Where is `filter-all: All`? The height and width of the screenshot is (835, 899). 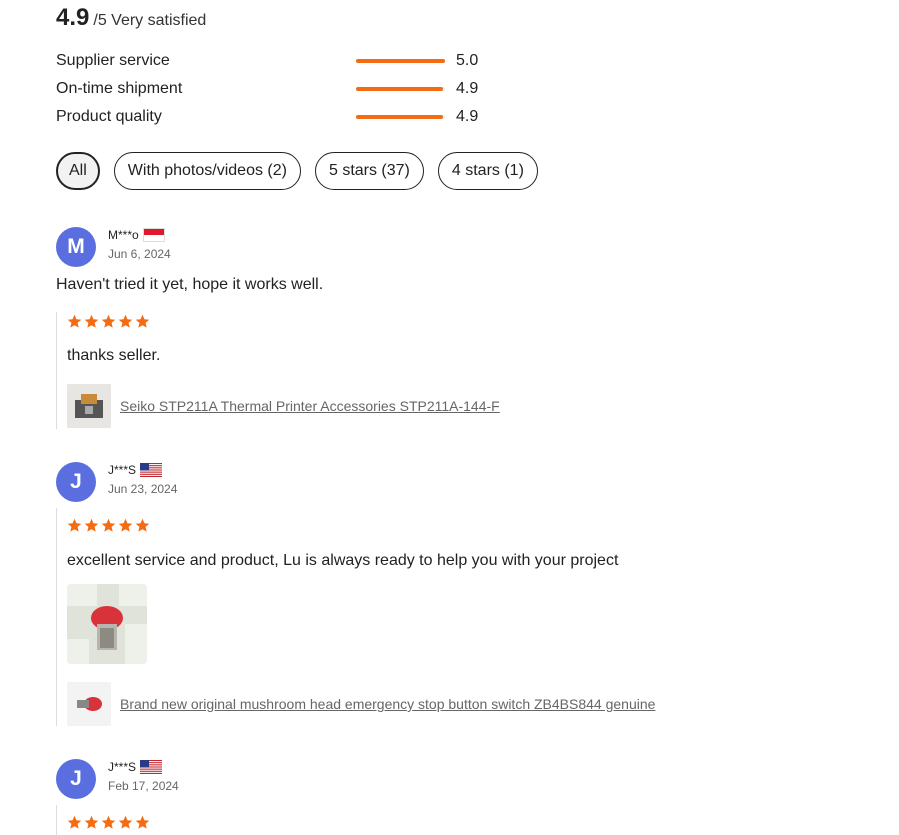
filter-all: All is located at coordinates (78, 171).